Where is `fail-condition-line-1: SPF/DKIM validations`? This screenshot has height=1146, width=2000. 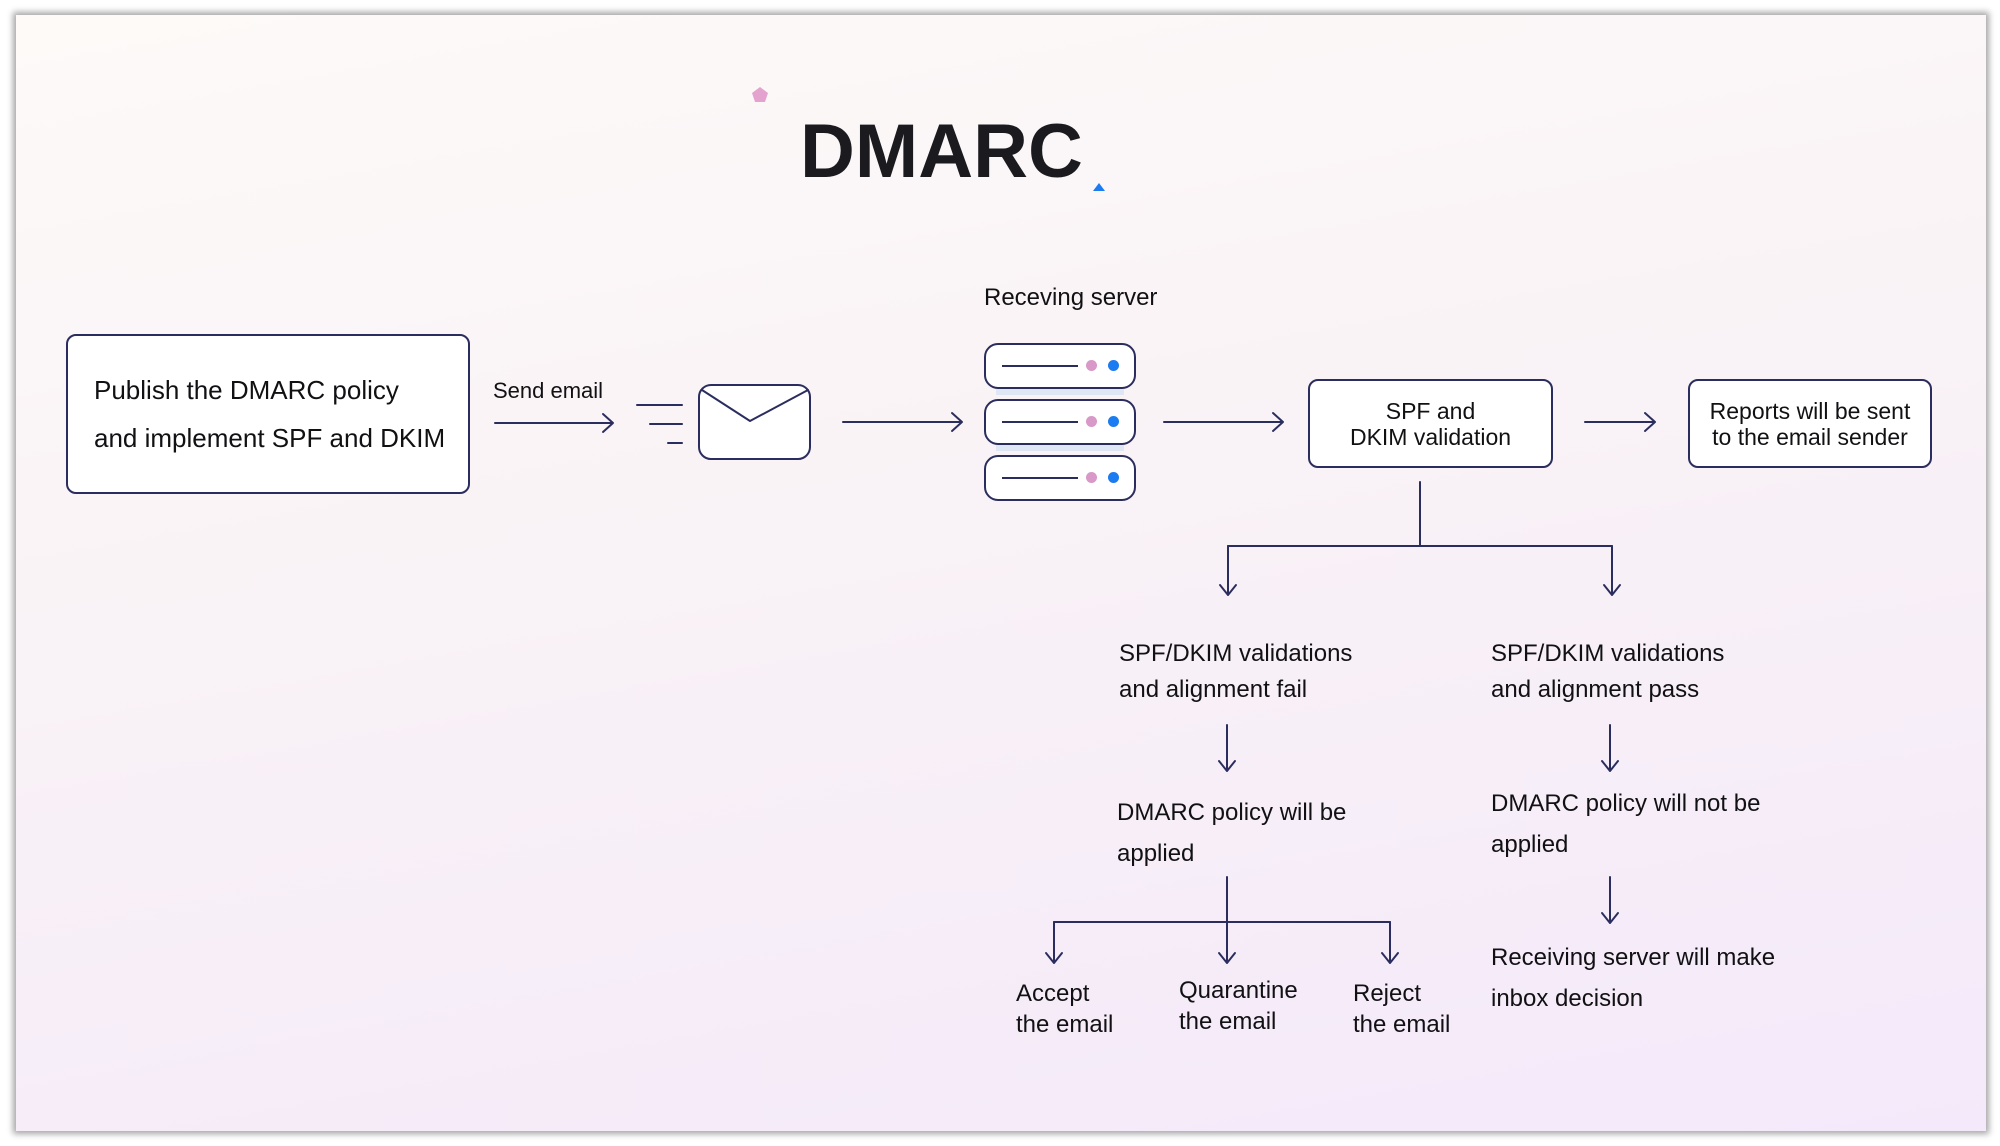 fail-condition-line-1: SPF/DKIM validations is located at coordinates (1236, 653).